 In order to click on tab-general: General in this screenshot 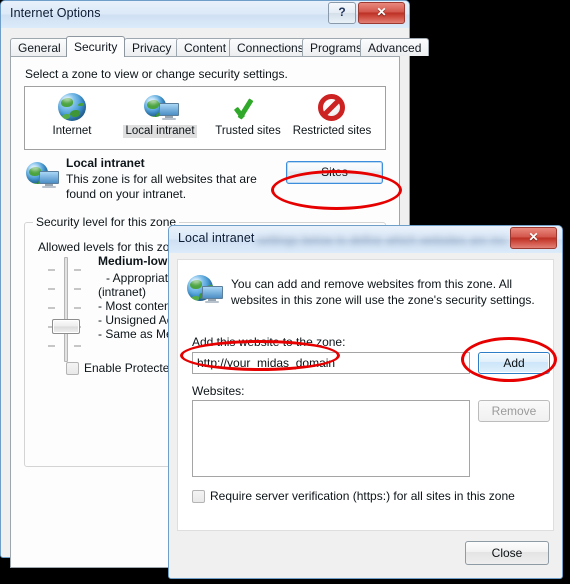, I will do `click(39, 47)`.